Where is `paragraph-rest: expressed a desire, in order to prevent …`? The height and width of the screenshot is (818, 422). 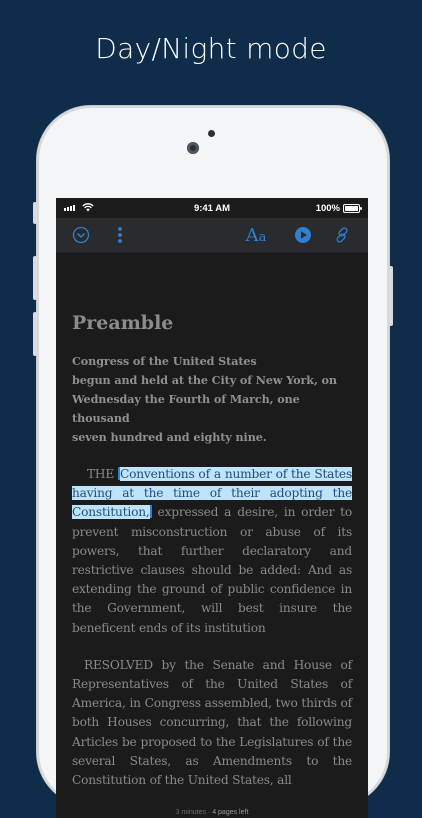
paragraph-rest: expressed a desire, in order to prevent … is located at coordinates (212, 570).